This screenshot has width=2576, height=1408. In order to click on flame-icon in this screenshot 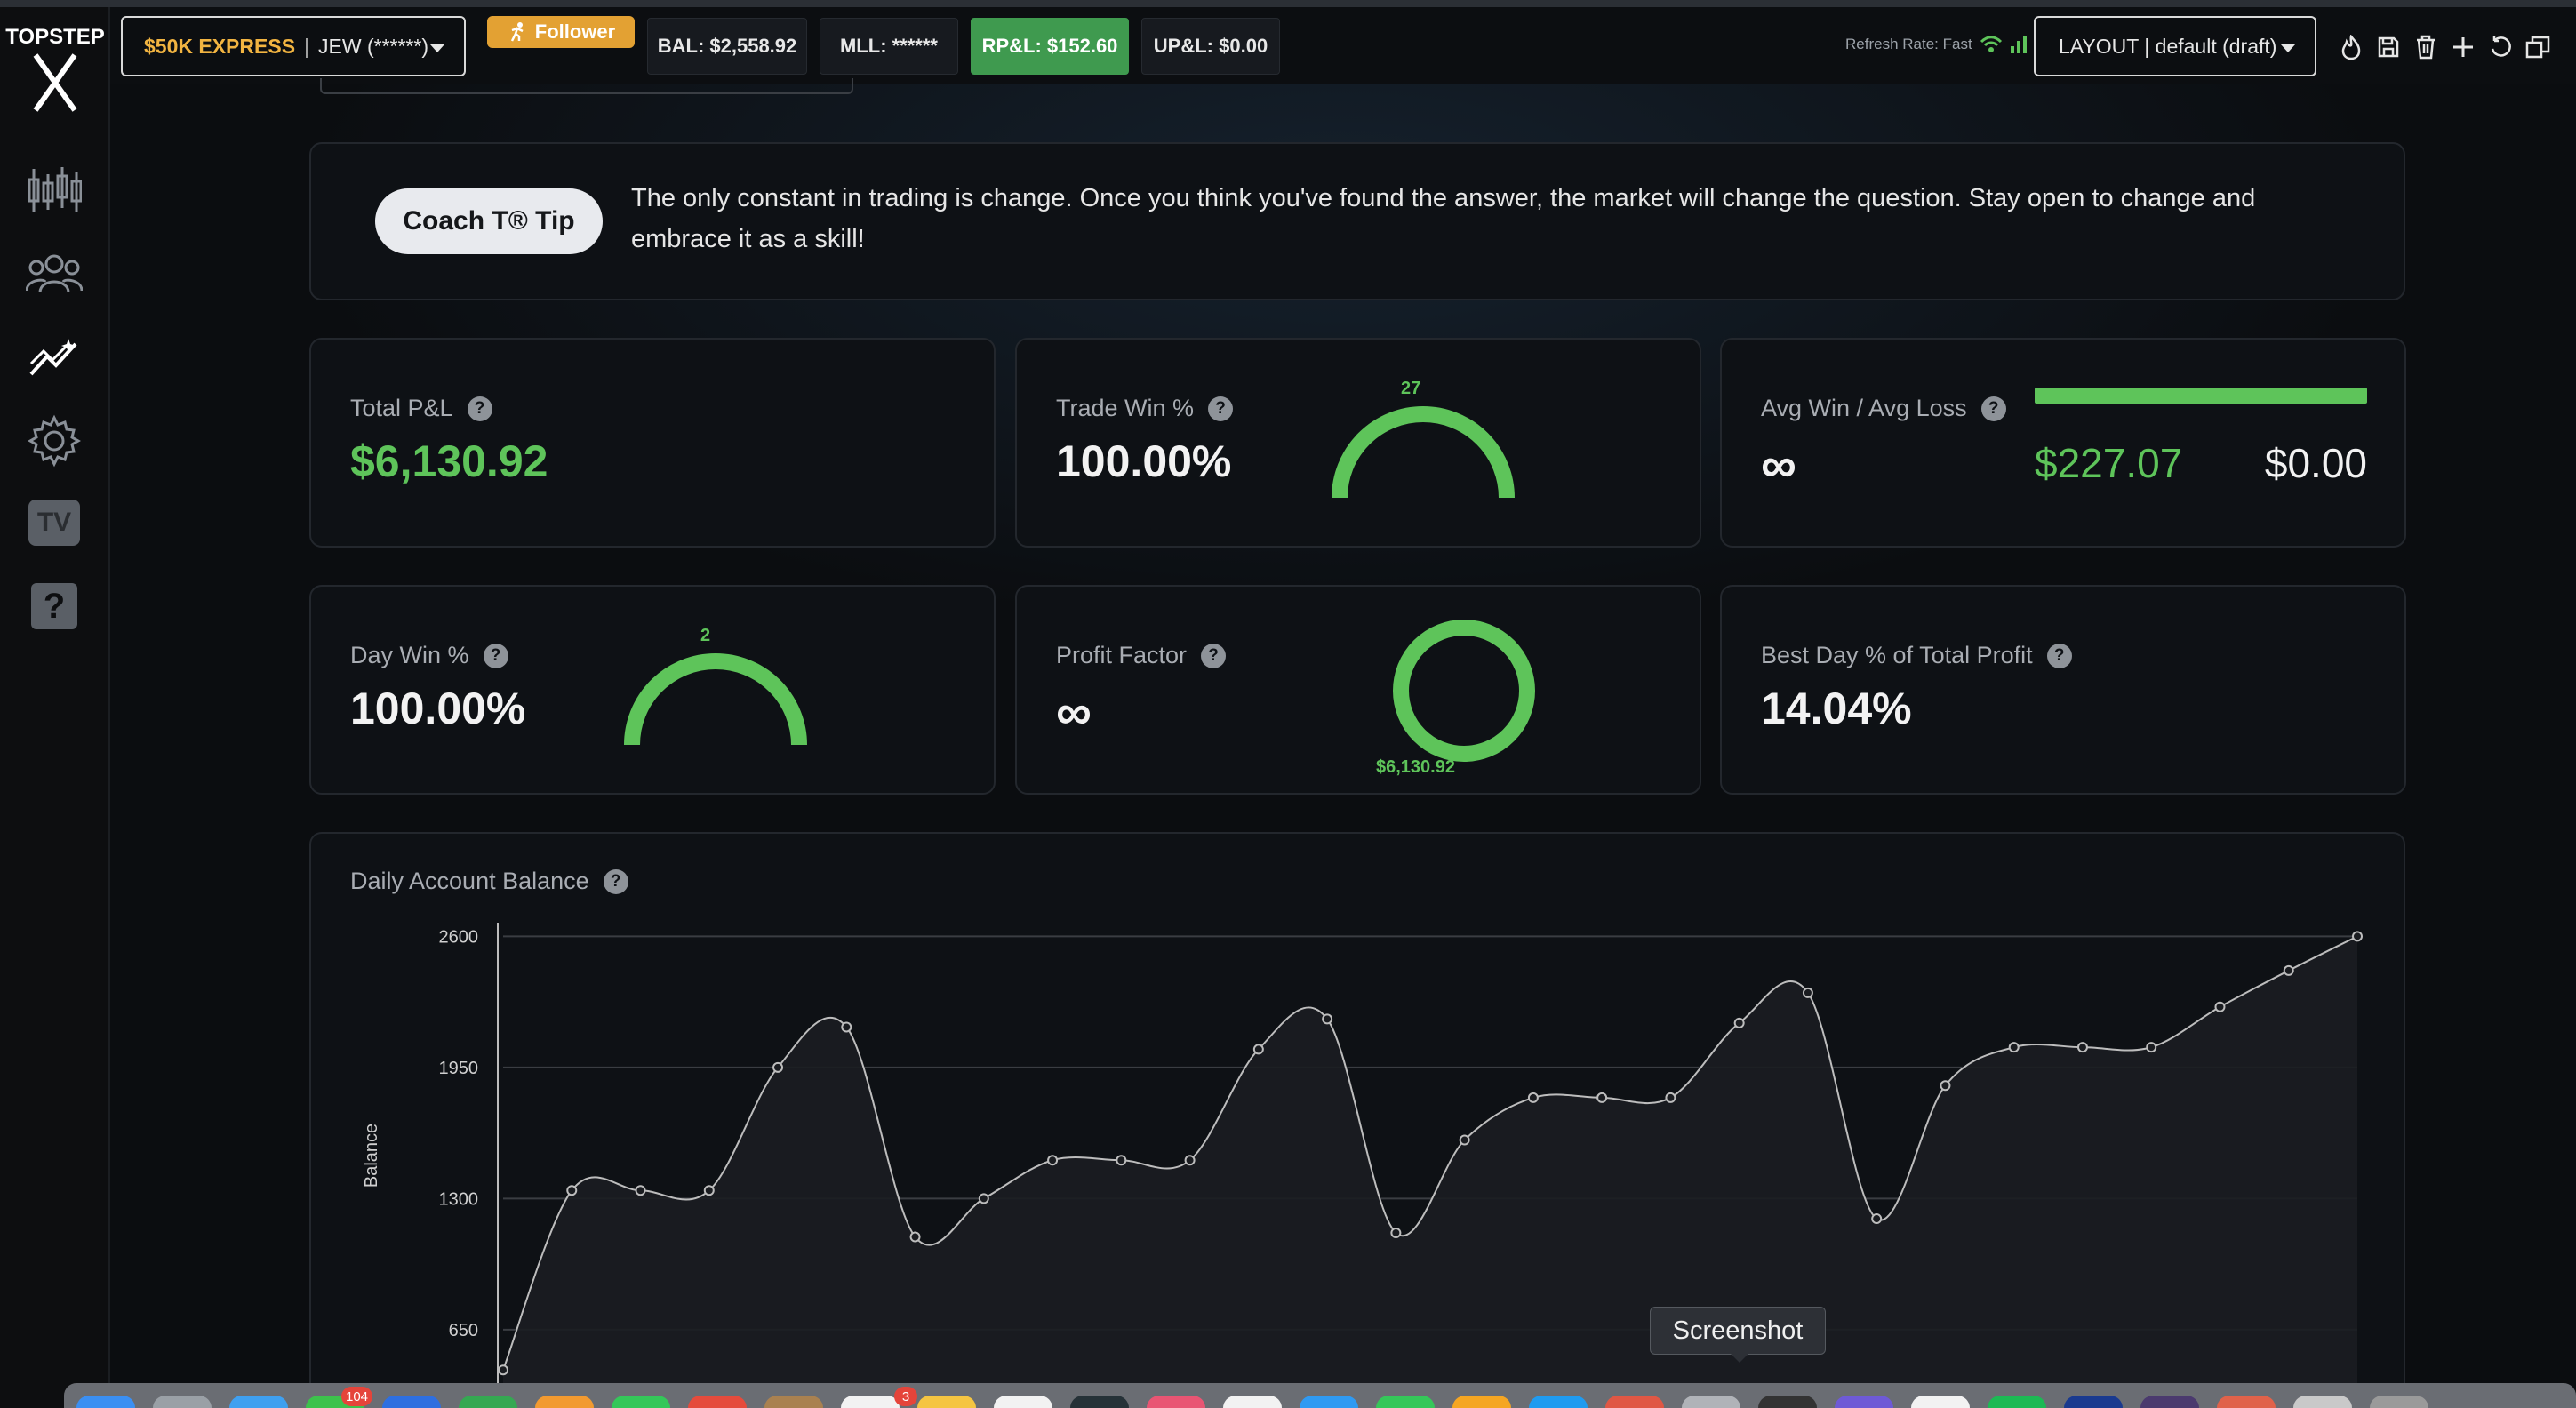, I will do `click(2351, 47)`.